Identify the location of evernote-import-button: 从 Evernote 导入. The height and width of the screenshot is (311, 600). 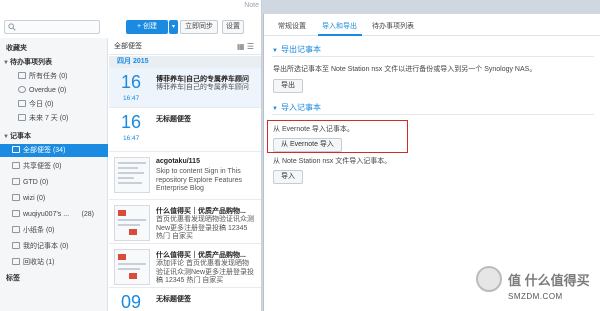
(307, 145).